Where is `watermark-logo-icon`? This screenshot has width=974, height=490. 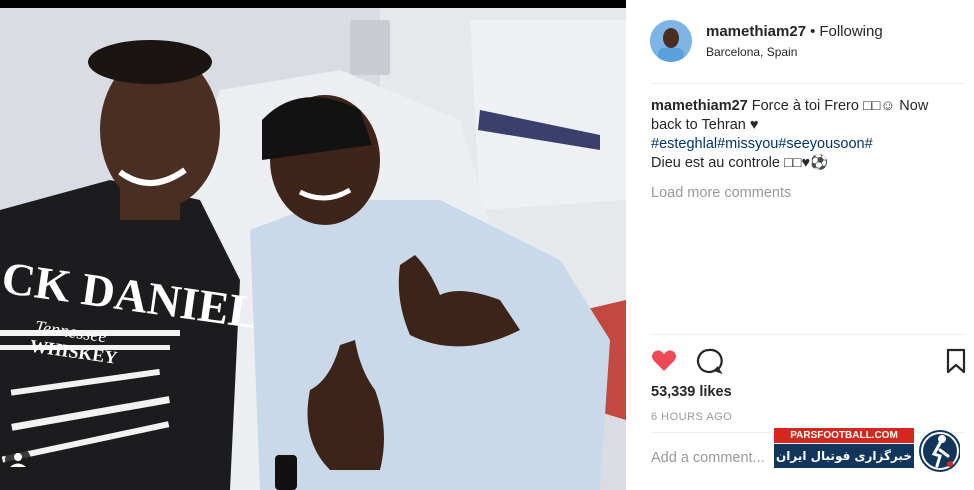
watermark-logo-icon is located at coordinates (935, 451).